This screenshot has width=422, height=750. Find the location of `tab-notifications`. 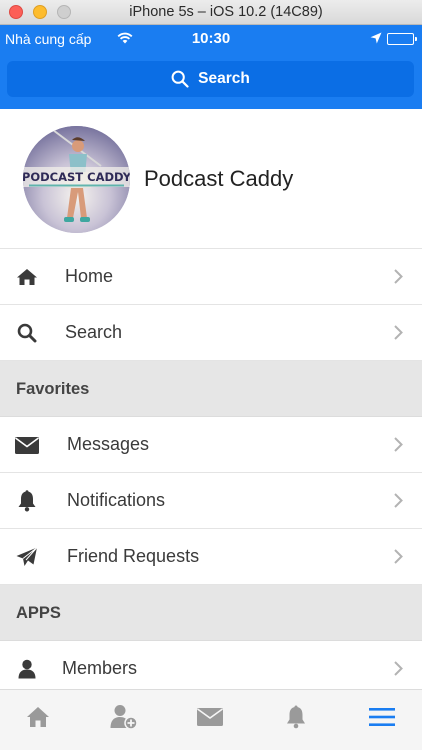

tab-notifications is located at coordinates (296, 717).